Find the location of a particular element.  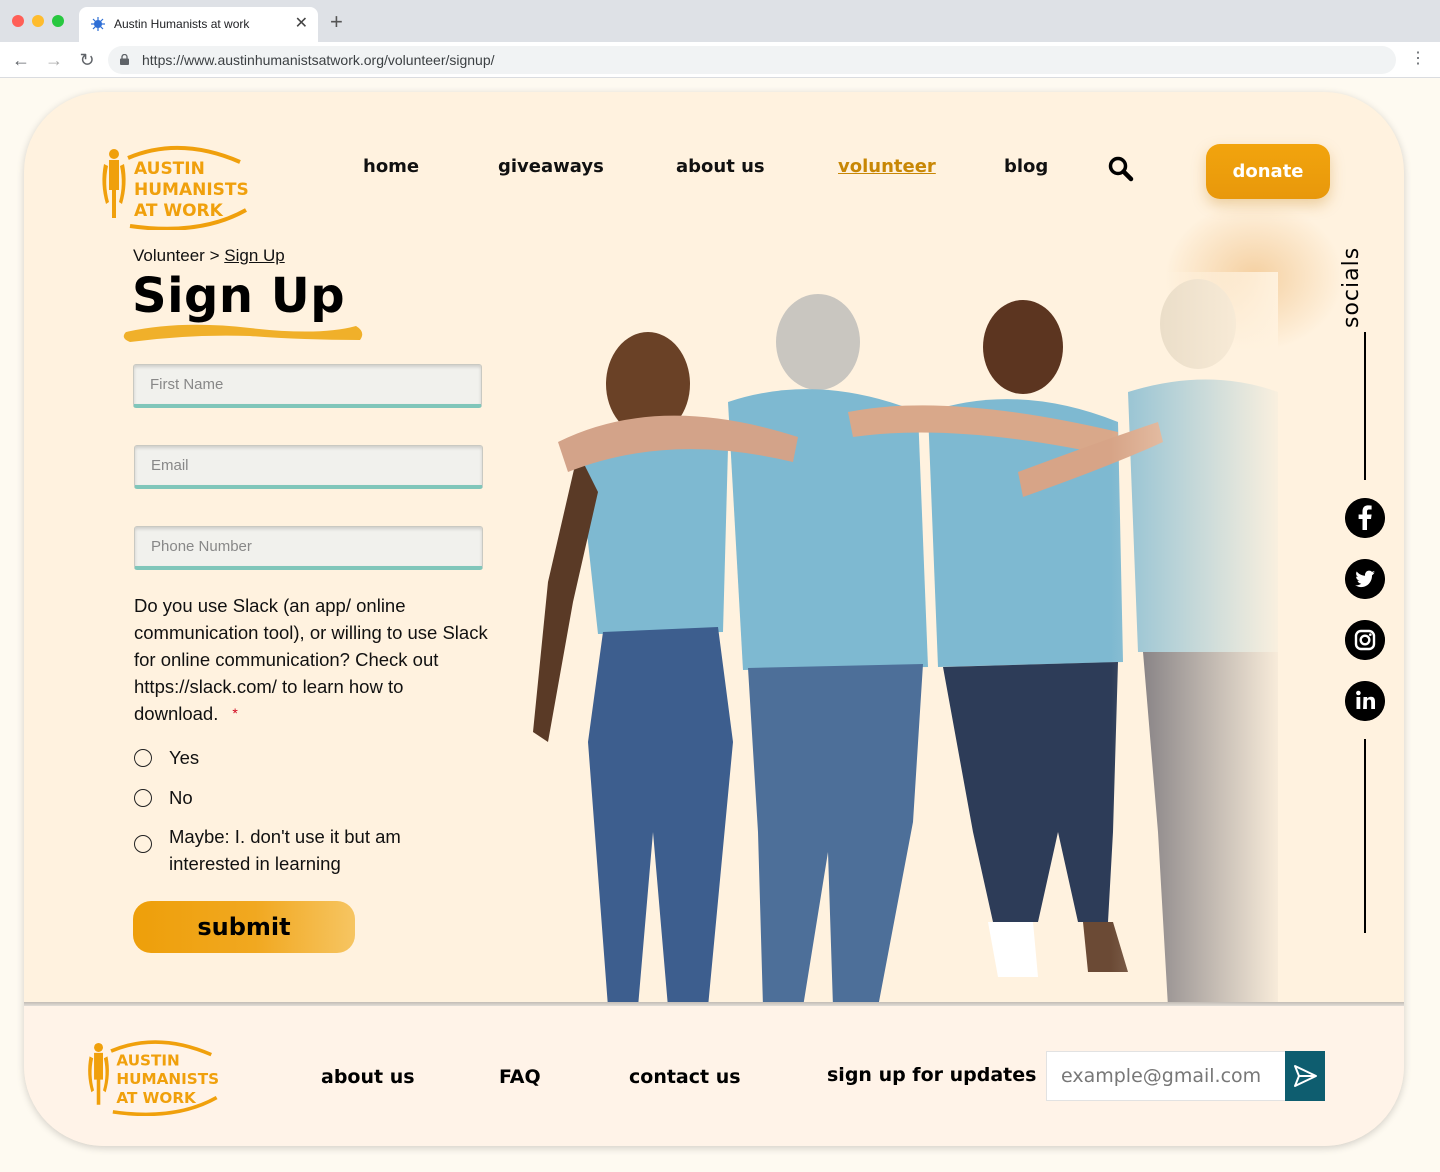

nav-volunteer: volunteer is located at coordinates (887, 166).